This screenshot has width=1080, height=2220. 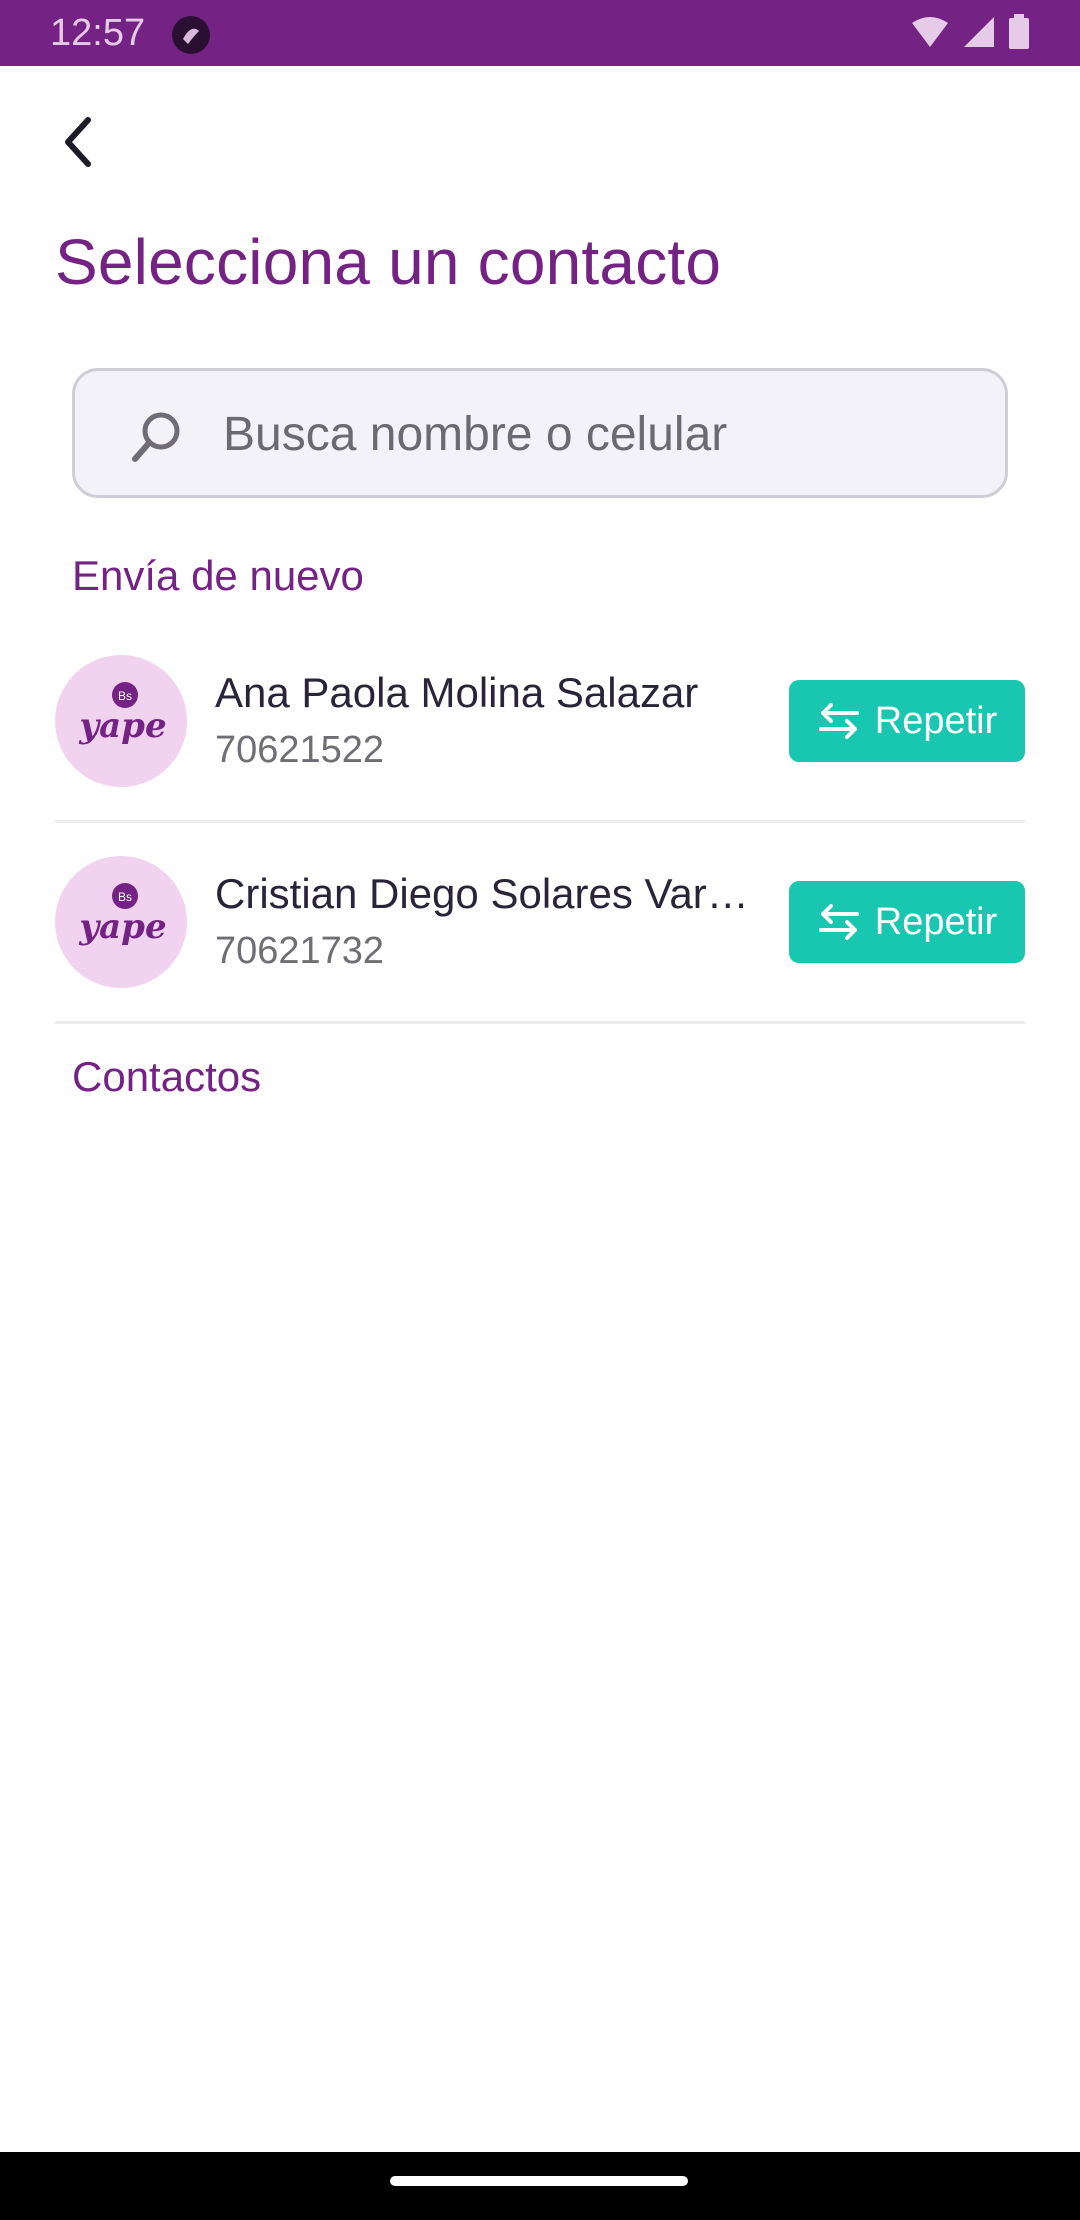 I want to click on contacts-section-label: Contactos, so click(x=167, y=1076).